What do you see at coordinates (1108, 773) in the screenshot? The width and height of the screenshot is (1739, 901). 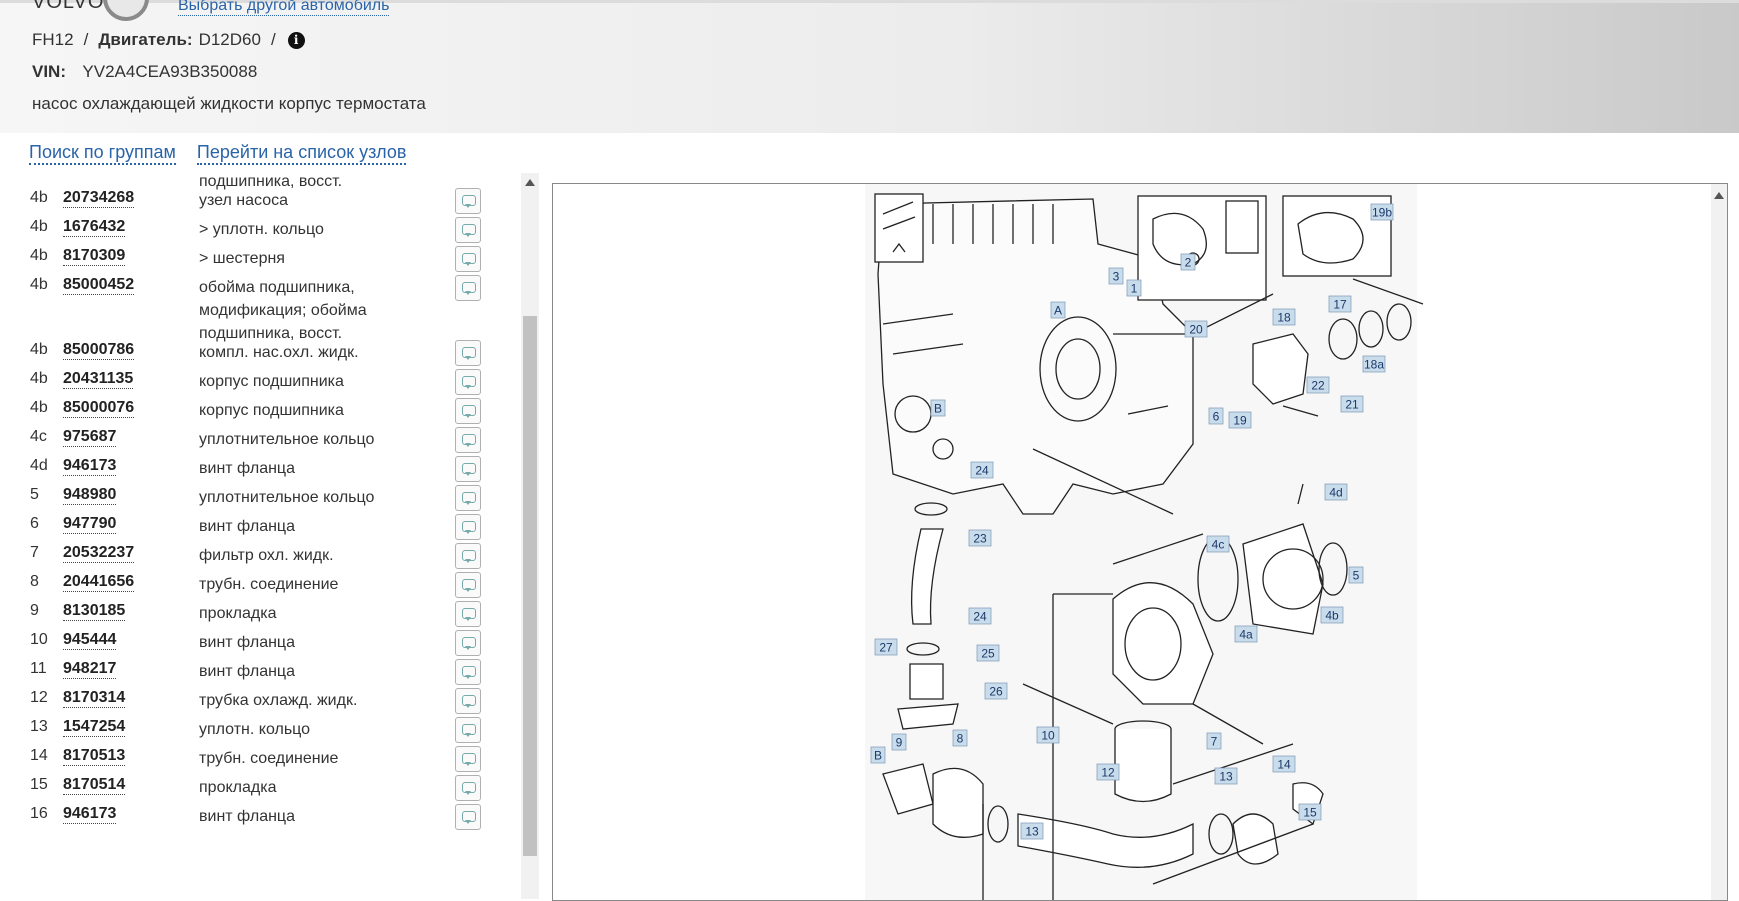 I see `diagram-callout-label: 12` at bounding box center [1108, 773].